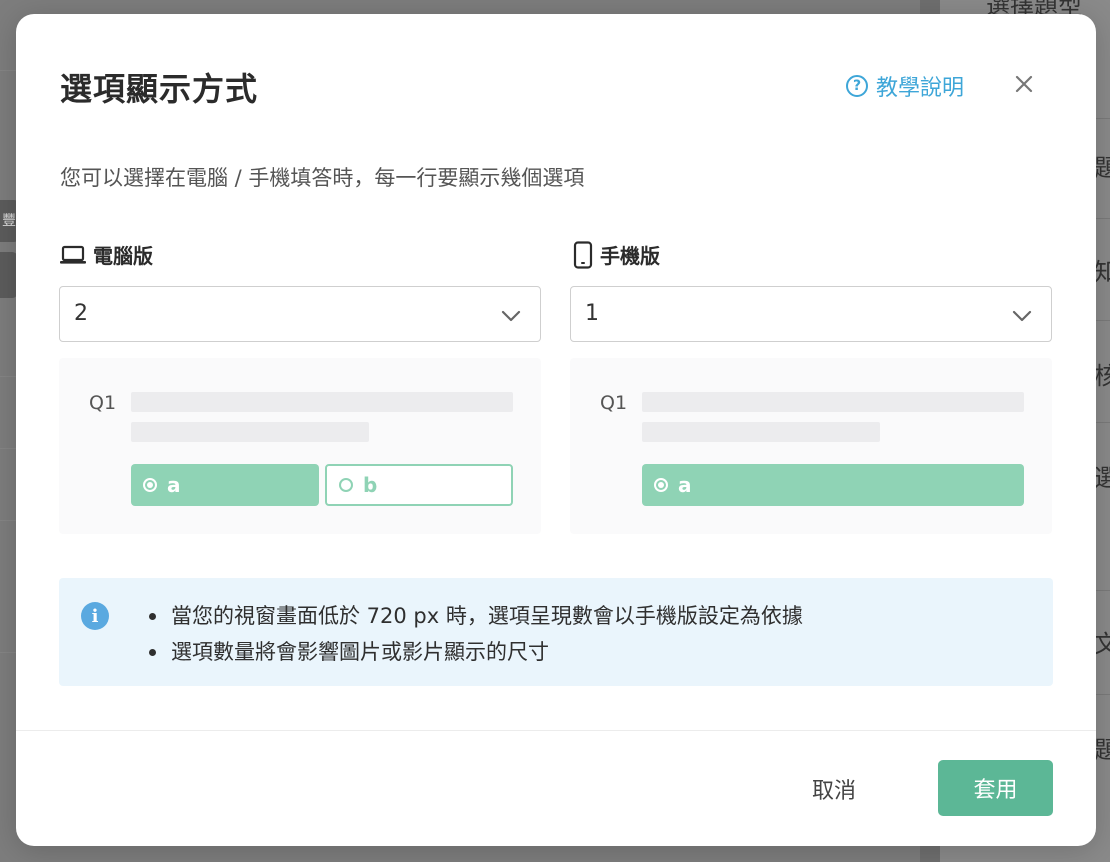 The image size is (1110, 862). Describe the element at coordinates (123, 256) in the screenshot. I see `desktop-label-text: 電腦版` at that location.